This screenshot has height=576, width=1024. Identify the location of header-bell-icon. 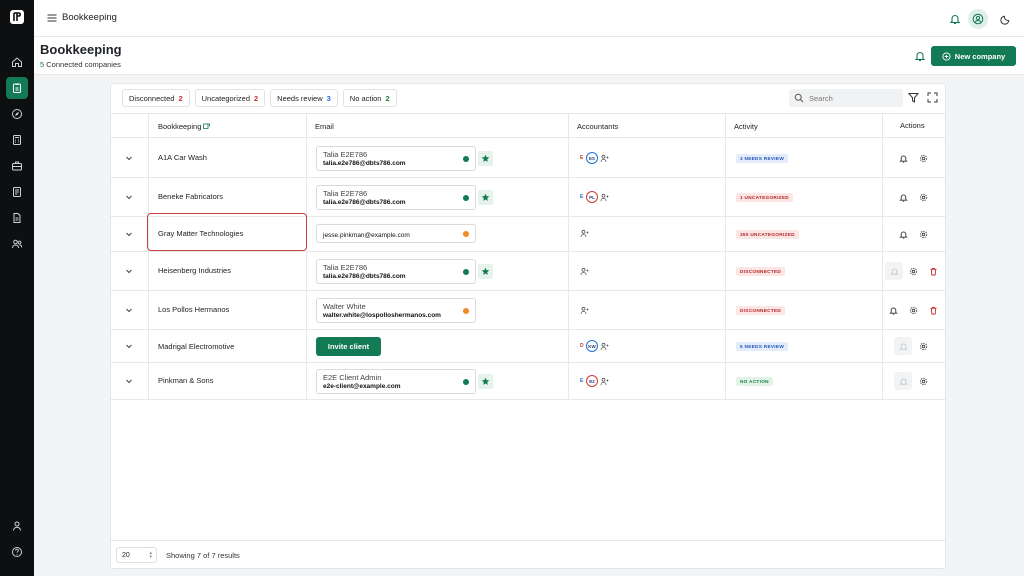
(920, 56).